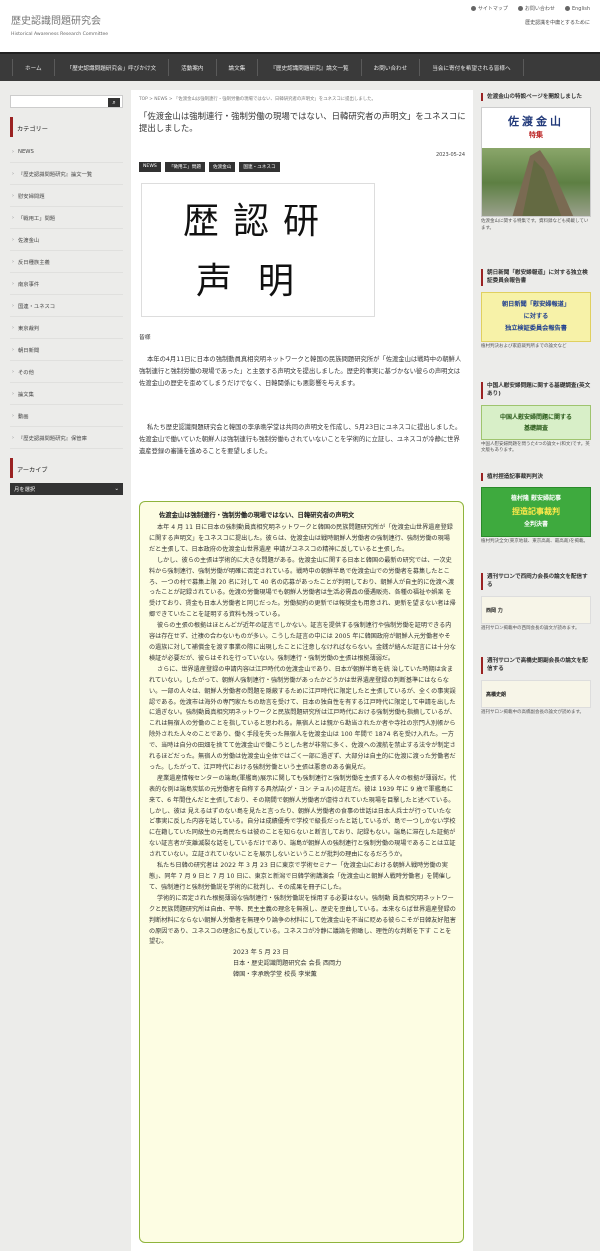  I want to click on signature-2: 韓国・李承晩学堂 校長 李栄薫, so click(275, 975).